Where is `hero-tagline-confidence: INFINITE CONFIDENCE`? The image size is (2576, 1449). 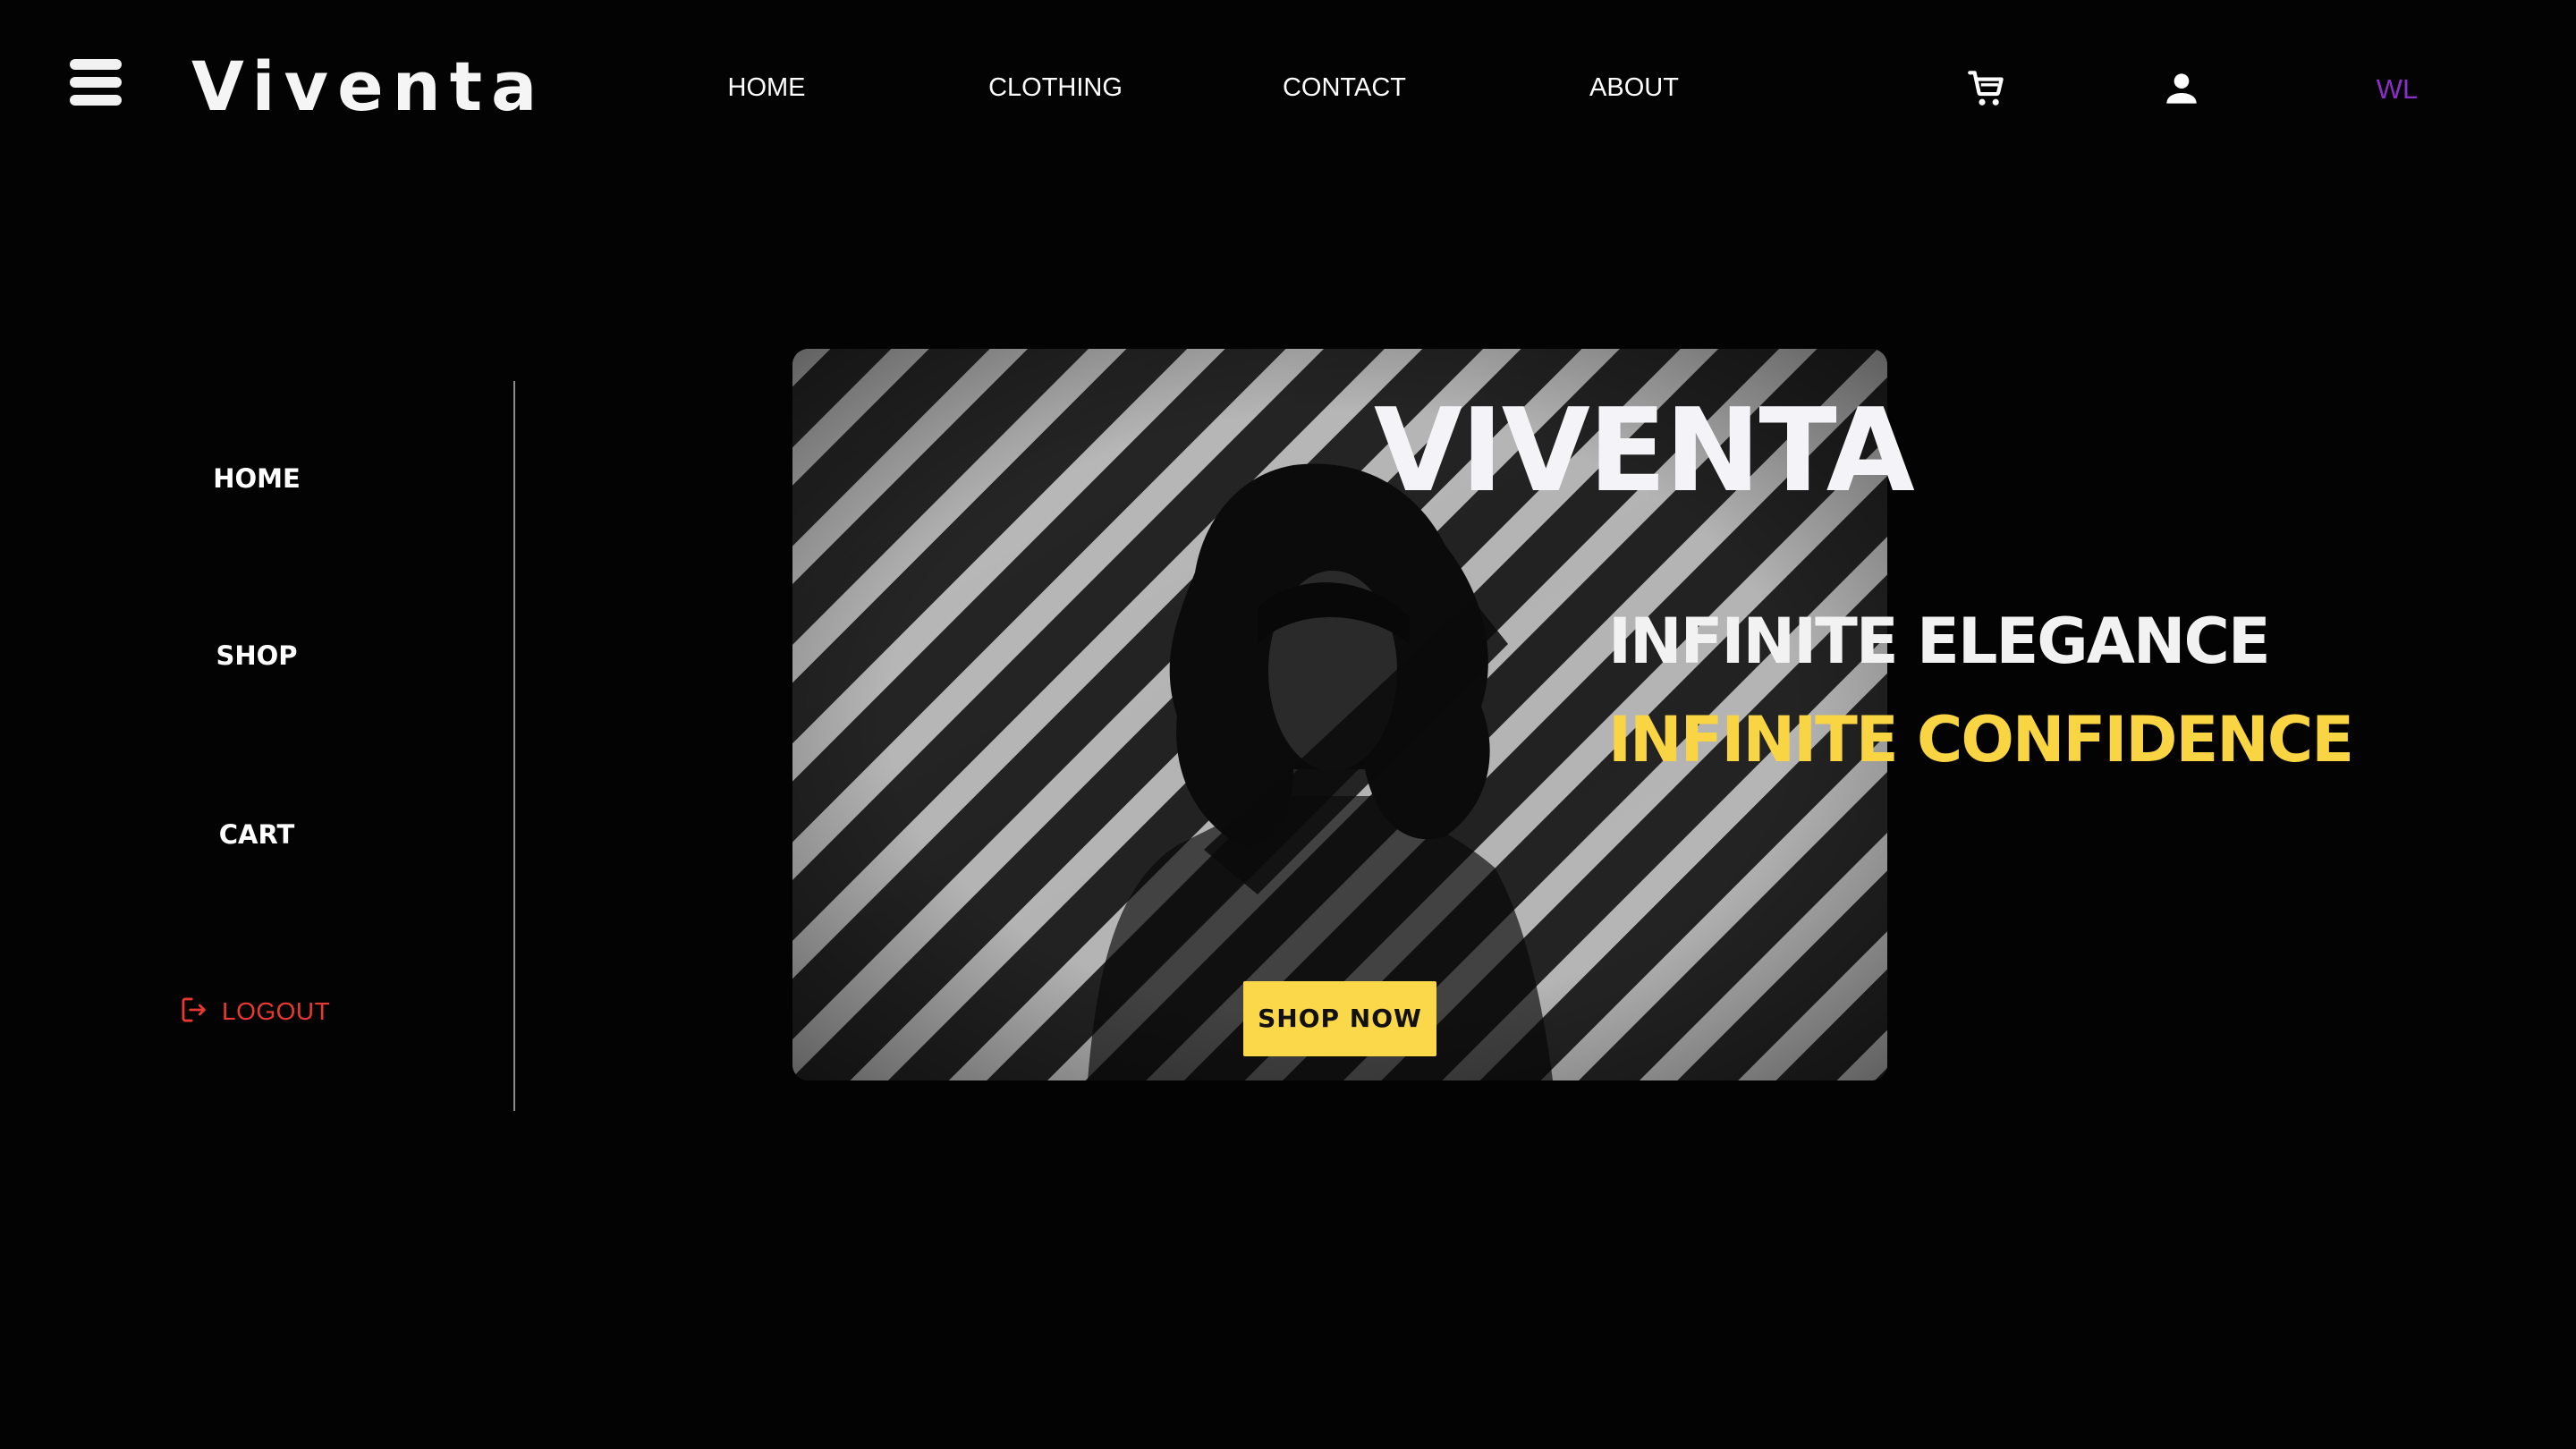 hero-tagline-confidence: INFINITE CONFIDENCE is located at coordinates (1981, 739).